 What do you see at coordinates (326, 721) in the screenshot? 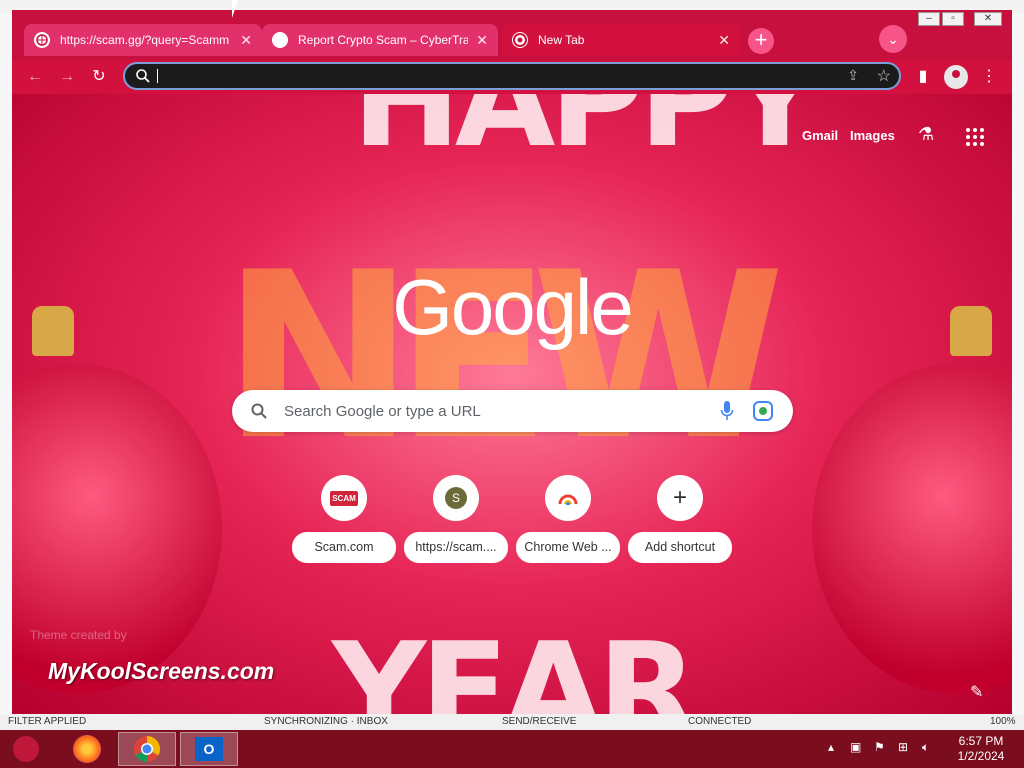
I see `sync-status: SYNCHRONIZING · INBOX` at bounding box center [326, 721].